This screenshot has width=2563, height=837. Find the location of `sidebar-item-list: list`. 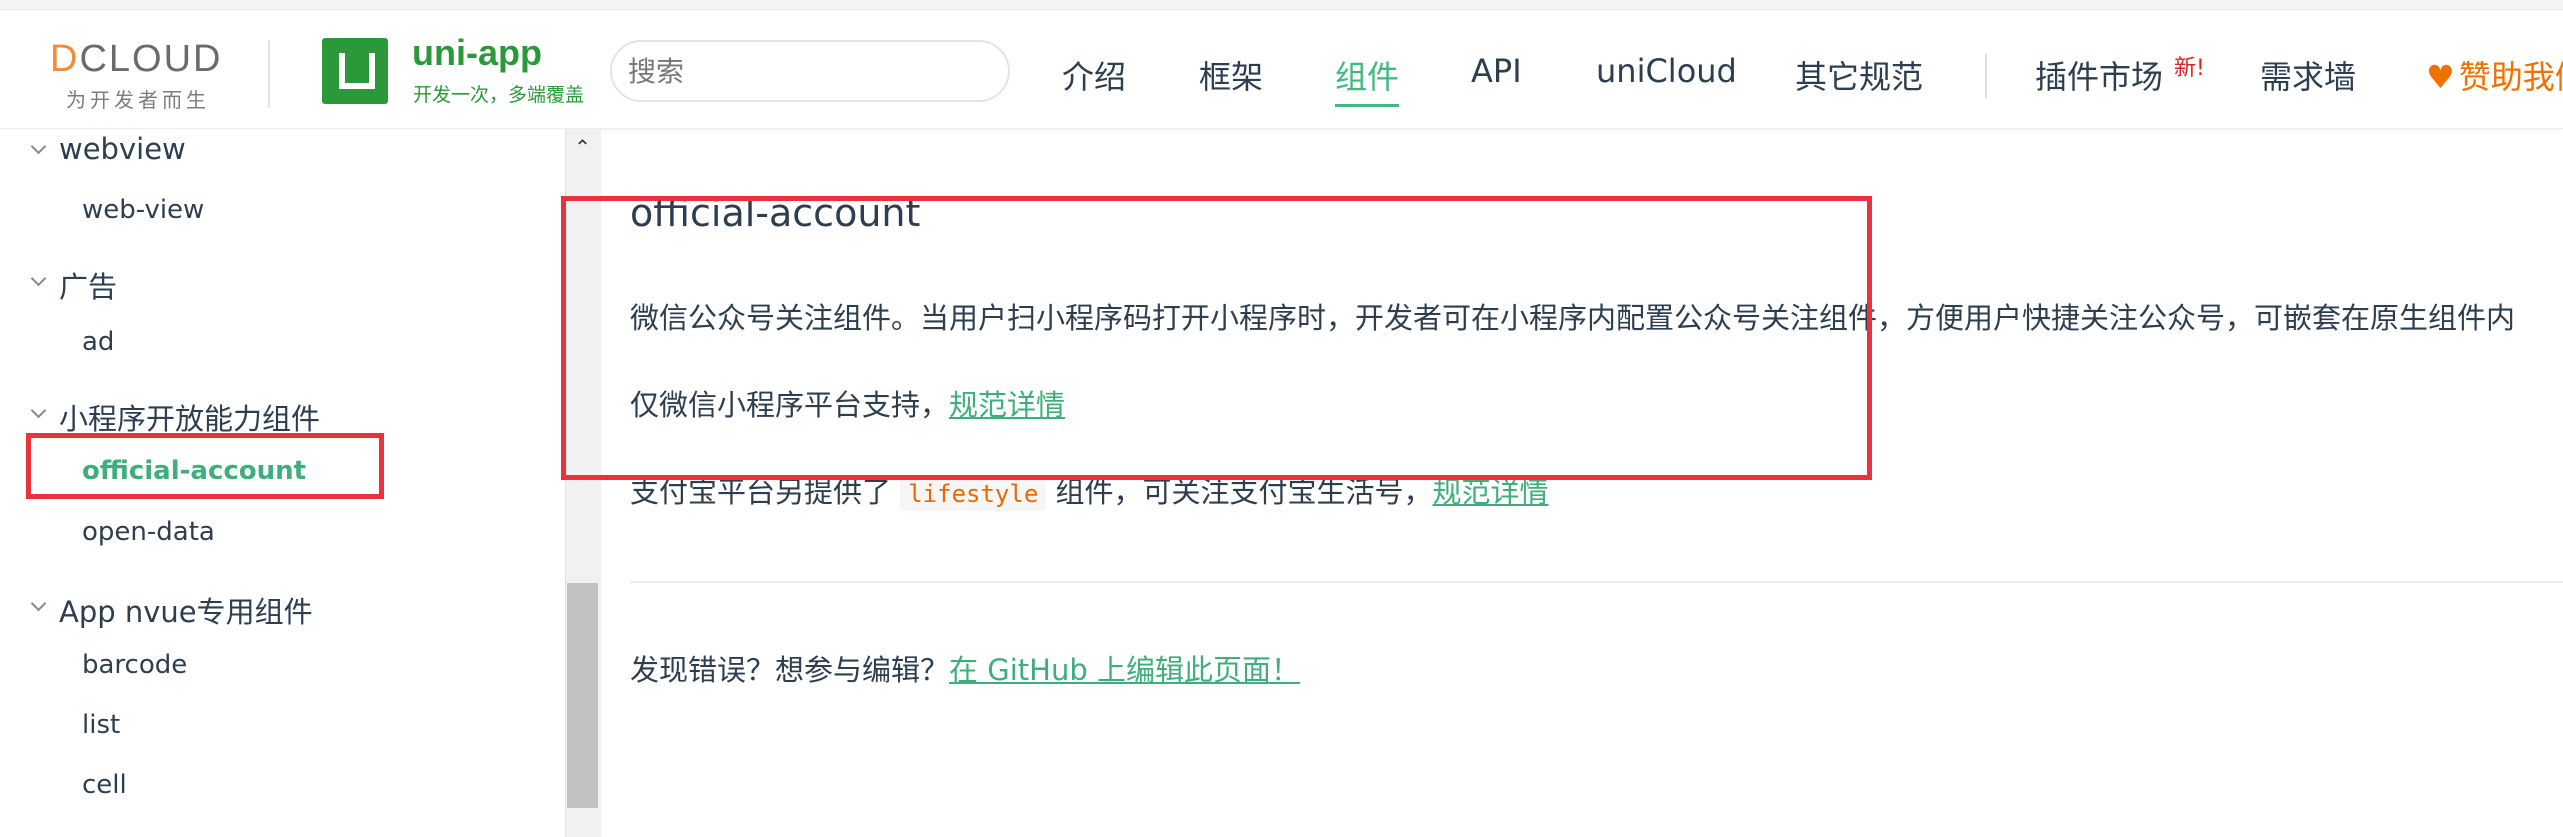

sidebar-item-list: list is located at coordinates (101, 725).